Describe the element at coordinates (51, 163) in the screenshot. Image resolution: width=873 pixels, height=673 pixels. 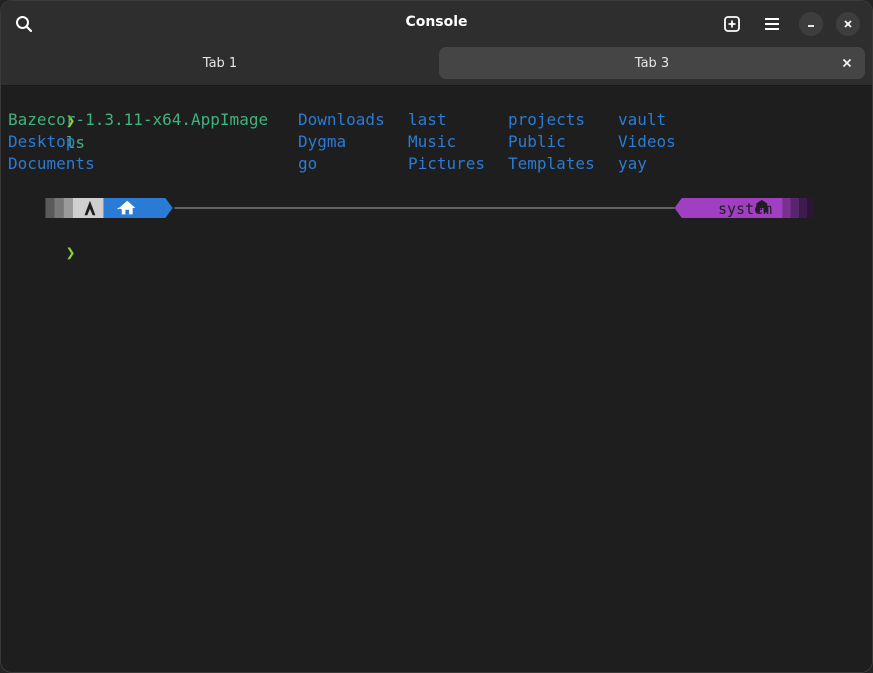
I see `ls-entry-directory: Documents` at that location.